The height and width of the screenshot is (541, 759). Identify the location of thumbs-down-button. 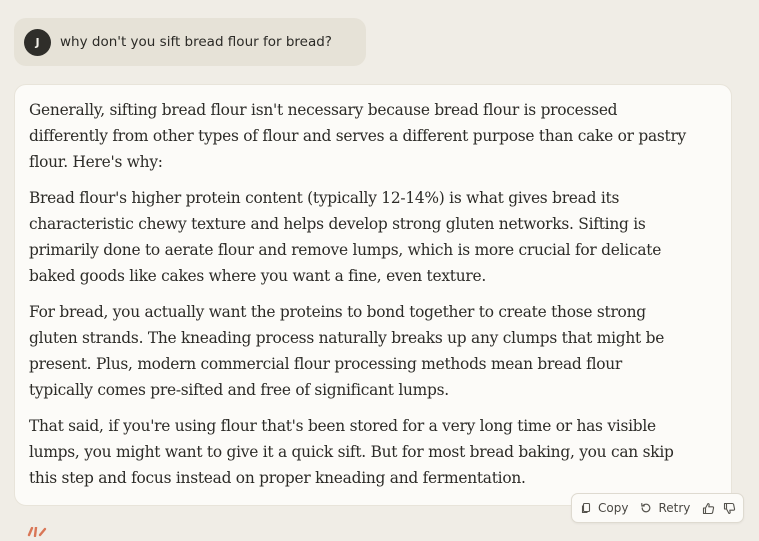
(729, 508).